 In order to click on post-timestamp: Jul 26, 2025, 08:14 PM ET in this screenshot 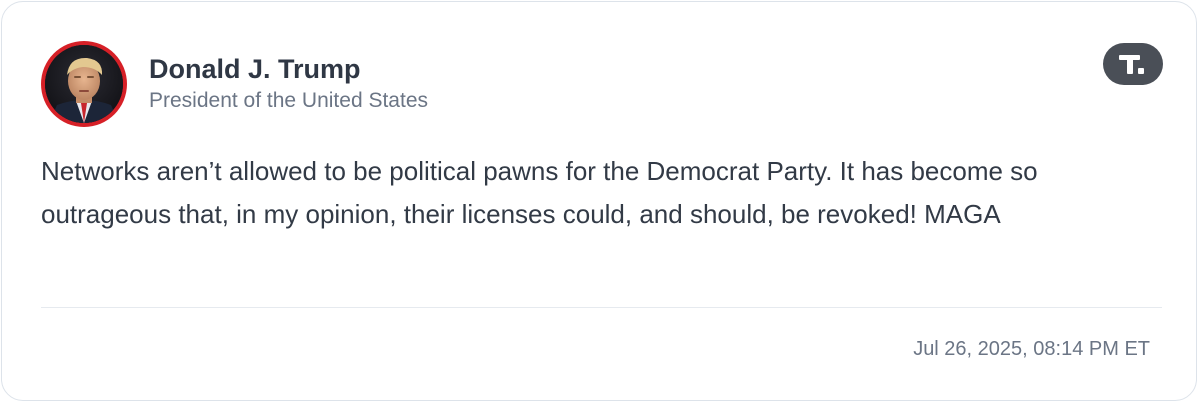, I will do `click(1031, 349)`.